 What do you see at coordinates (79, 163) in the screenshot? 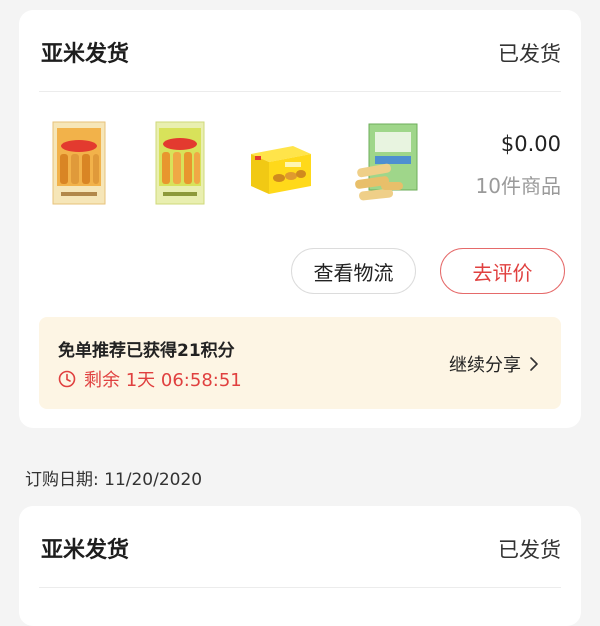
I see `snack-pack-red-icon` at bounding box center [79, 163].